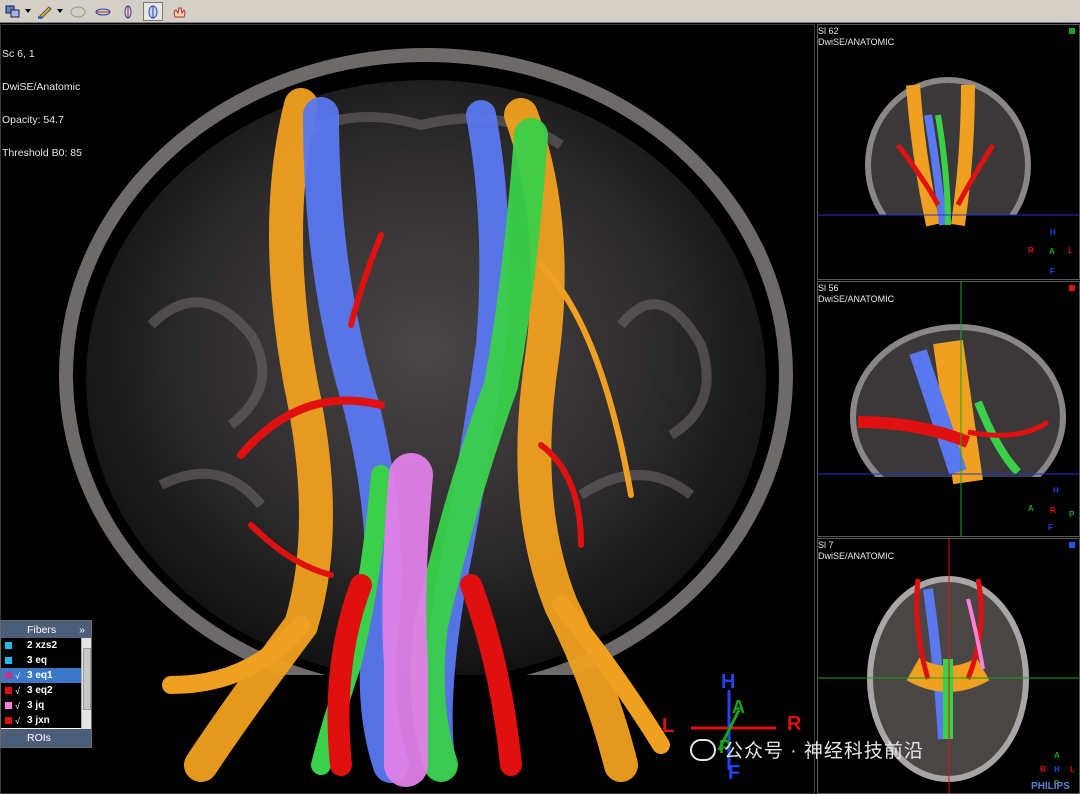 The height and width of the screenshot is (794, 1080). Describe the element at coordinates (37, 660) in the screenshot. I see `fiber-label: 3 eq` at that location.